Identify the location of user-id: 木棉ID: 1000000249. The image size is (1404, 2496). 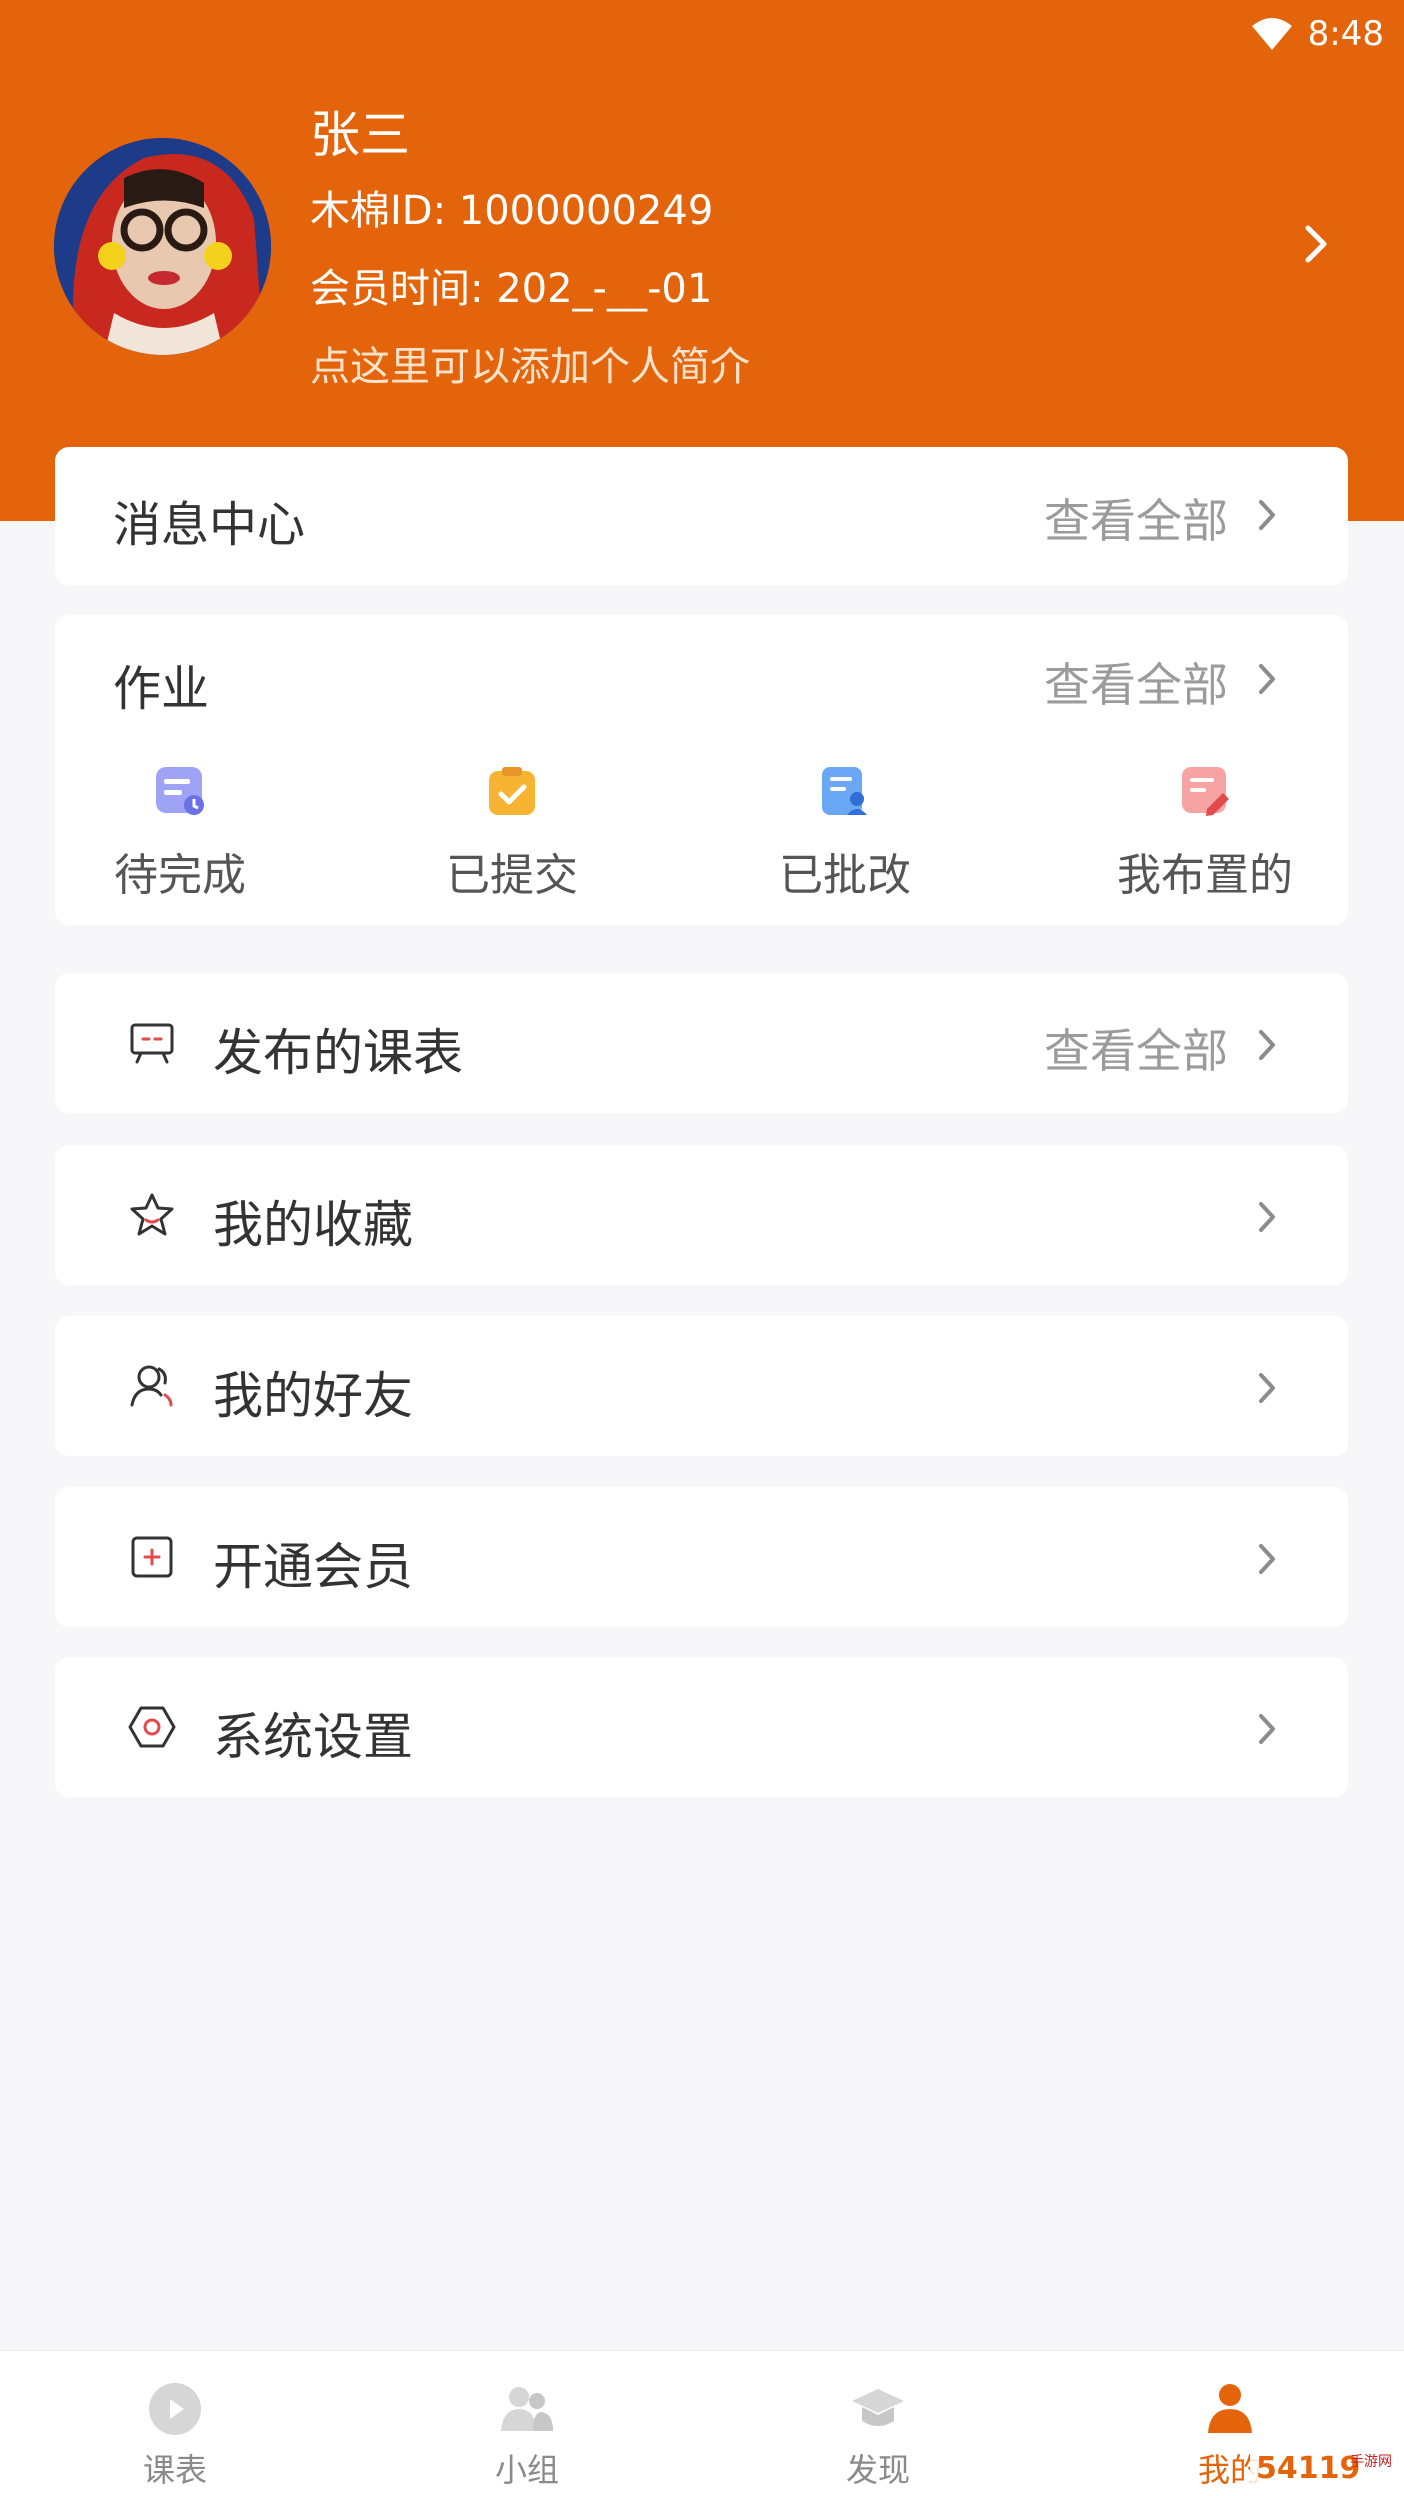
(512, 211).